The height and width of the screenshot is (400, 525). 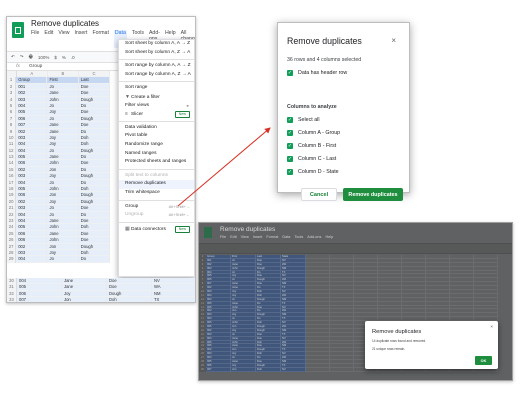 I want to click on menu-item-label: Data validation, so click(x=141, y=127).